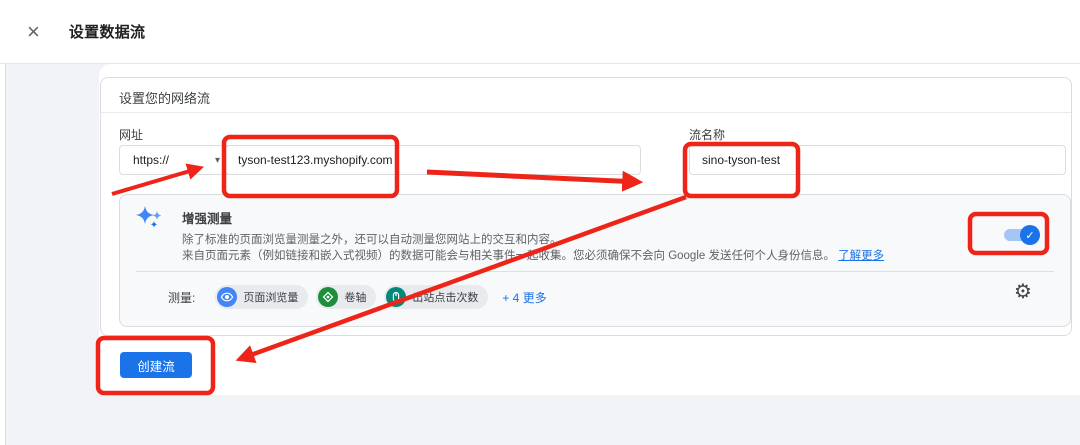 The height and width of the screenshot is (445, 1080). I want to click on chevron-down-icon: ▾, so click(217, 160).